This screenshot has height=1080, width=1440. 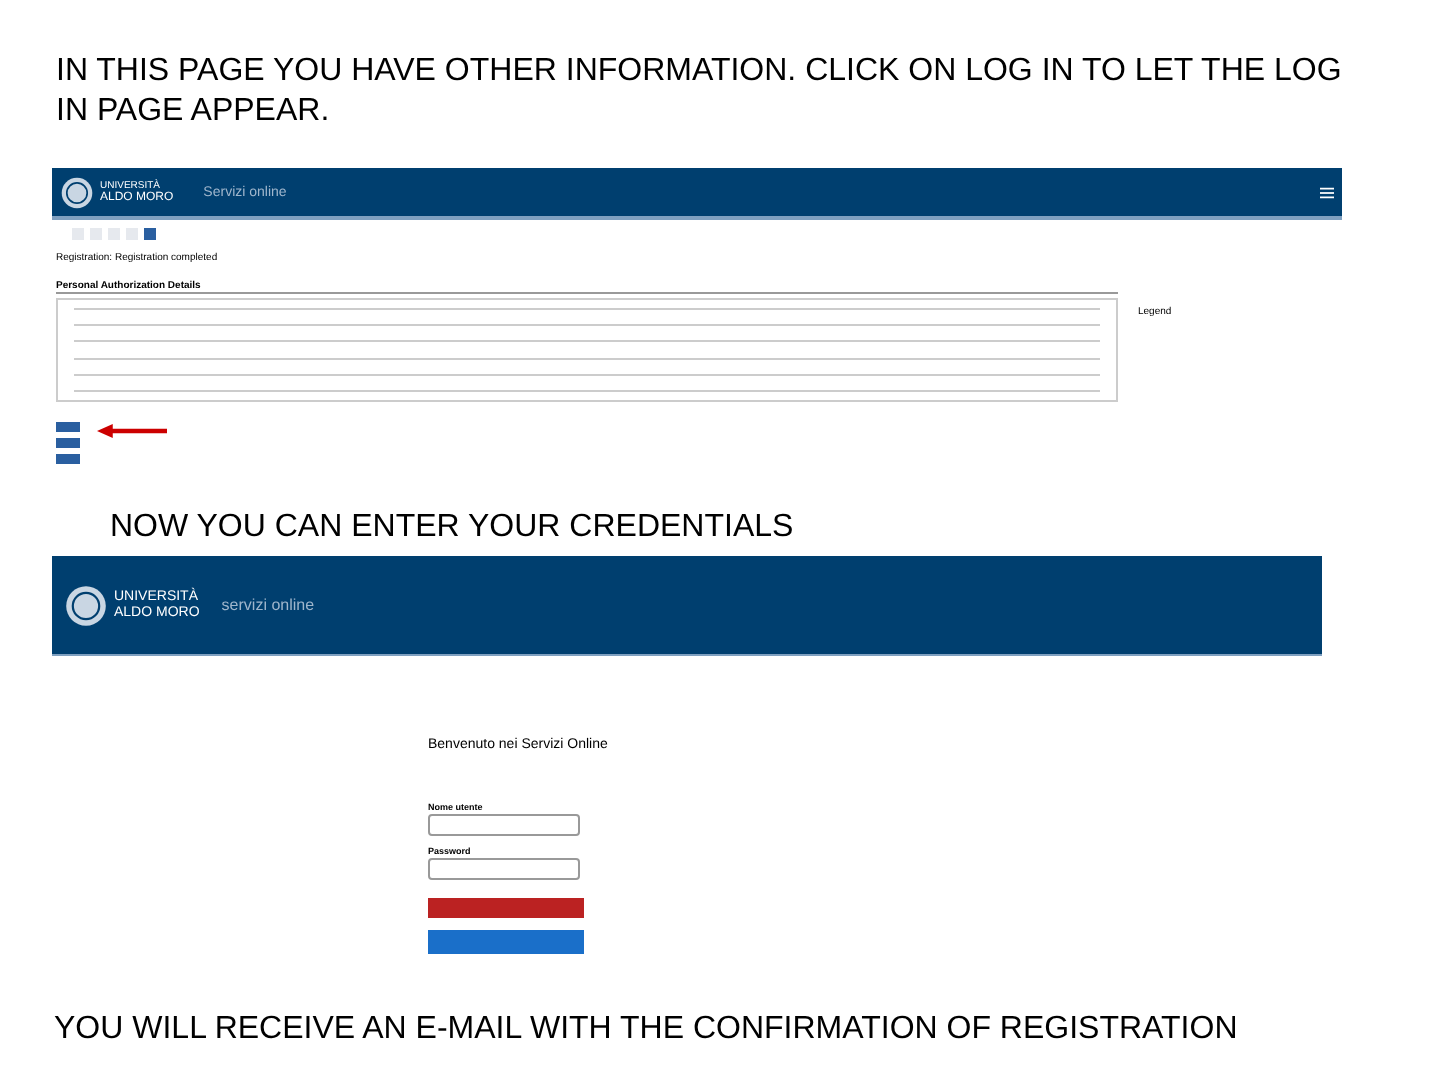 I want to click on pointer-arrow, so click(x=132, y=431).